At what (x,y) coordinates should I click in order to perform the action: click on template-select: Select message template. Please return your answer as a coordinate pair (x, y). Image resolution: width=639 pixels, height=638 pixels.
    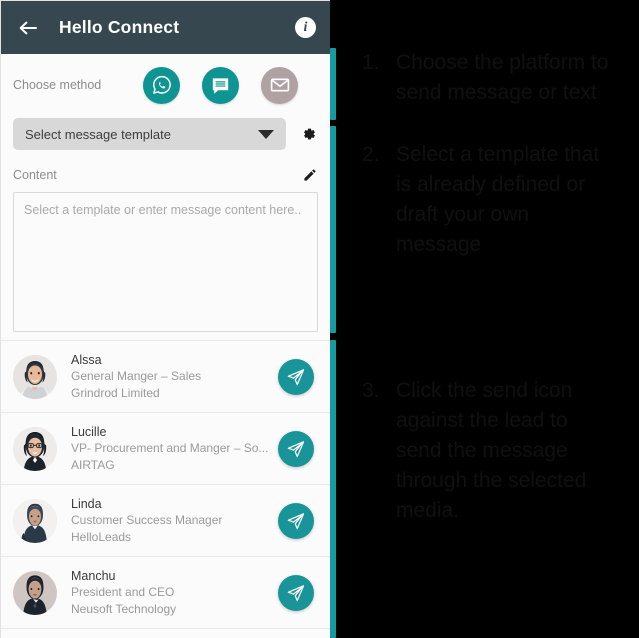
    Looking at the image, I should click on (149, 134).